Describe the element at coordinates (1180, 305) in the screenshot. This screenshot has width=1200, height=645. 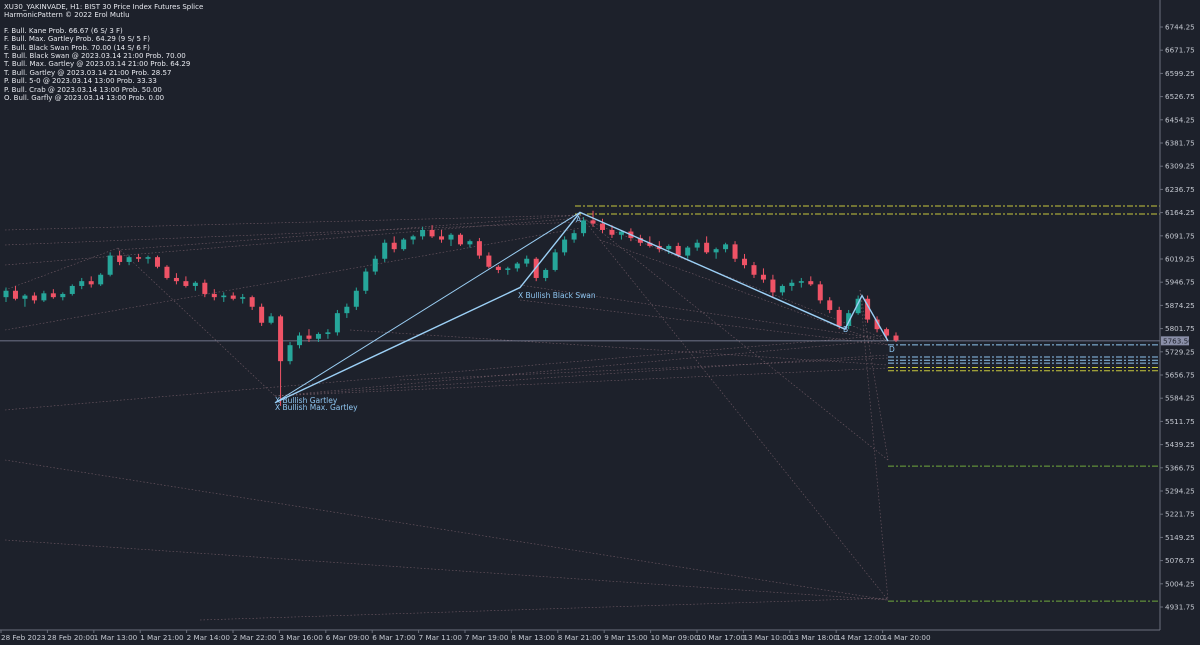
I see `y-tick-label: 5874.25` at that location.